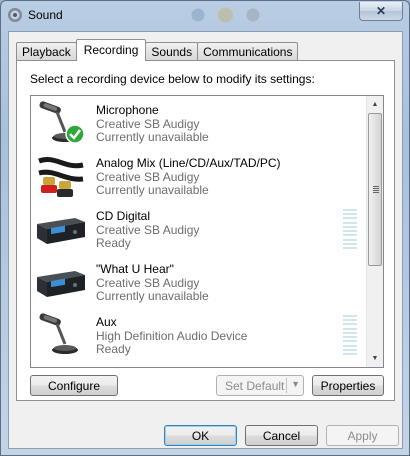  Describe the element at coordinates (281, 435) in the screenshot. I see `cancel-button: Cancel` at that location.